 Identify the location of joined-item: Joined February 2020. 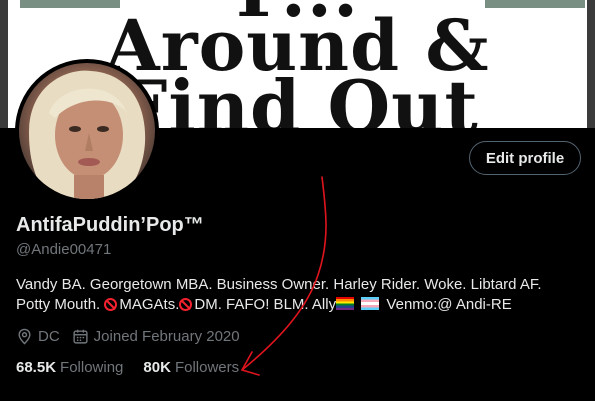
(156, 336).